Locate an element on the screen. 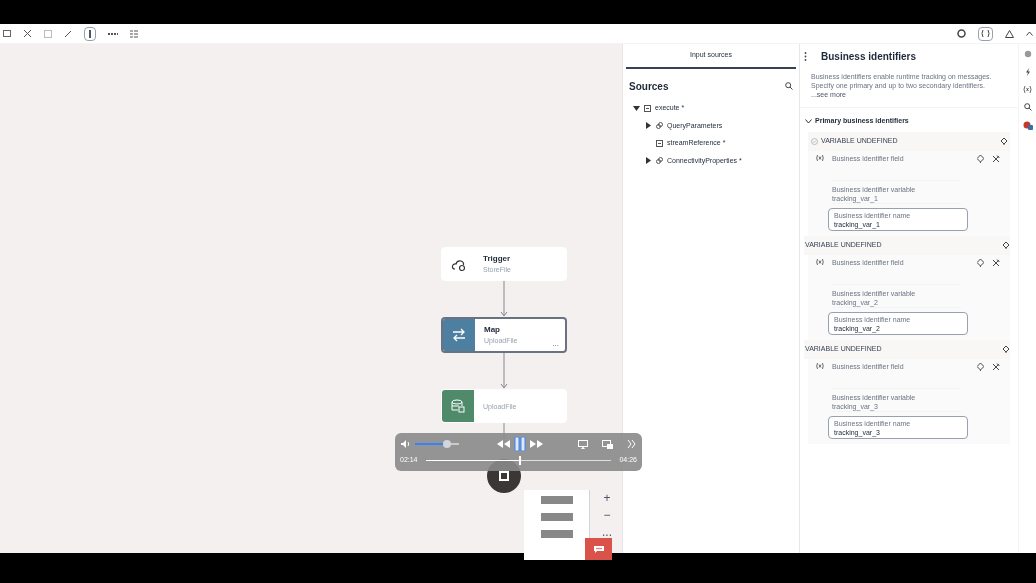 The image size is (1036, 583). chat-button is located at coordinates (598, 549).